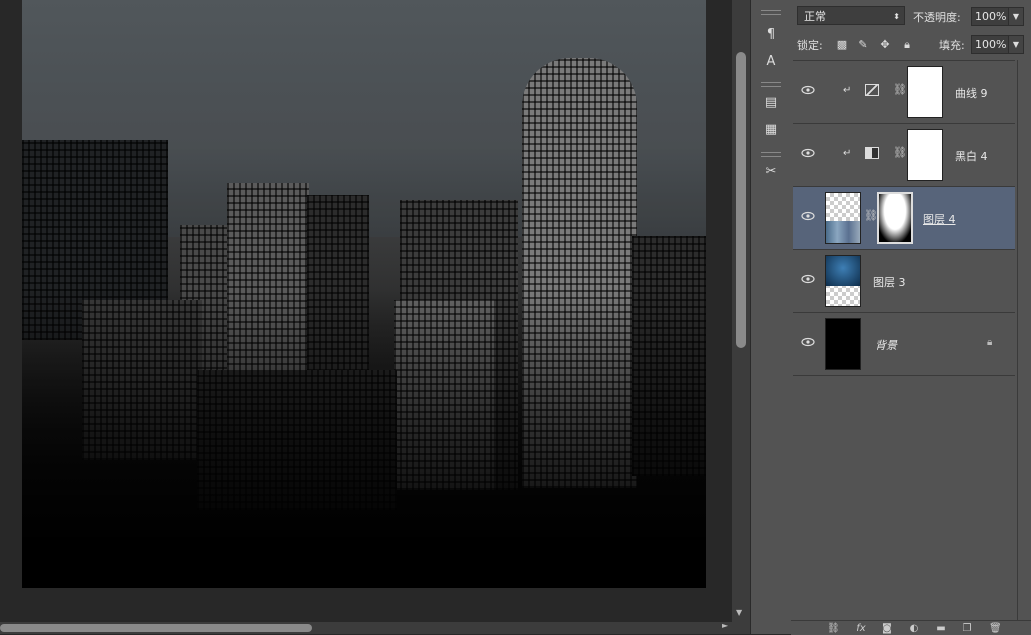  What do you see at coordinates (872, 153) in the screenshot?
I see `black-white-adjustment-icon` at bounding box center [872, 153].